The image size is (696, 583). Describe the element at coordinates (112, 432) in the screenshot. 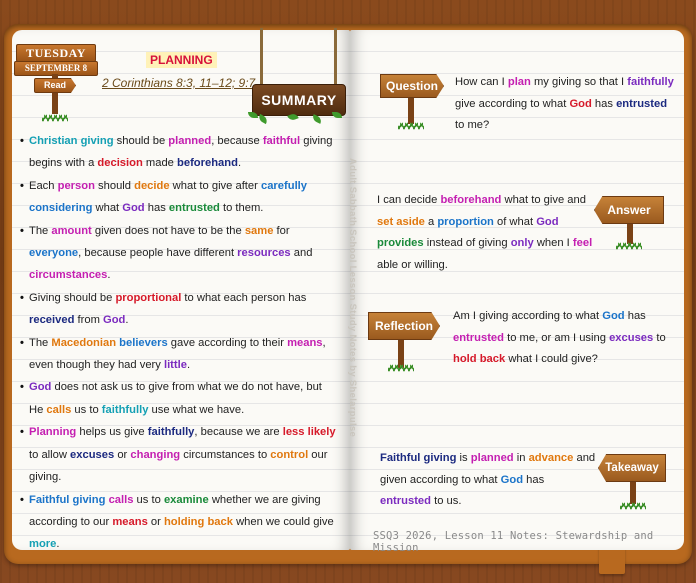

I see `text-run: helps us give` at that location.